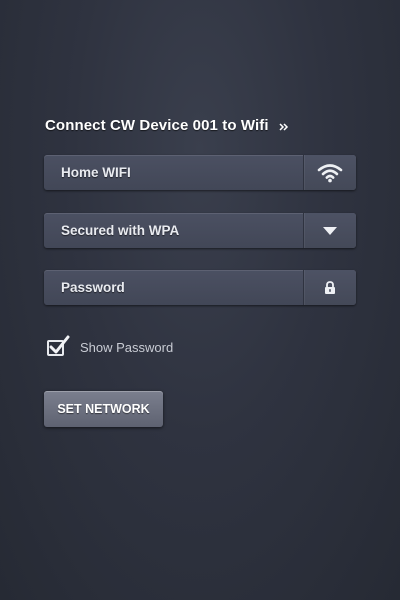  I want to click on page-title: Connect CW Device 001 to Wifi, so click(157, 125).